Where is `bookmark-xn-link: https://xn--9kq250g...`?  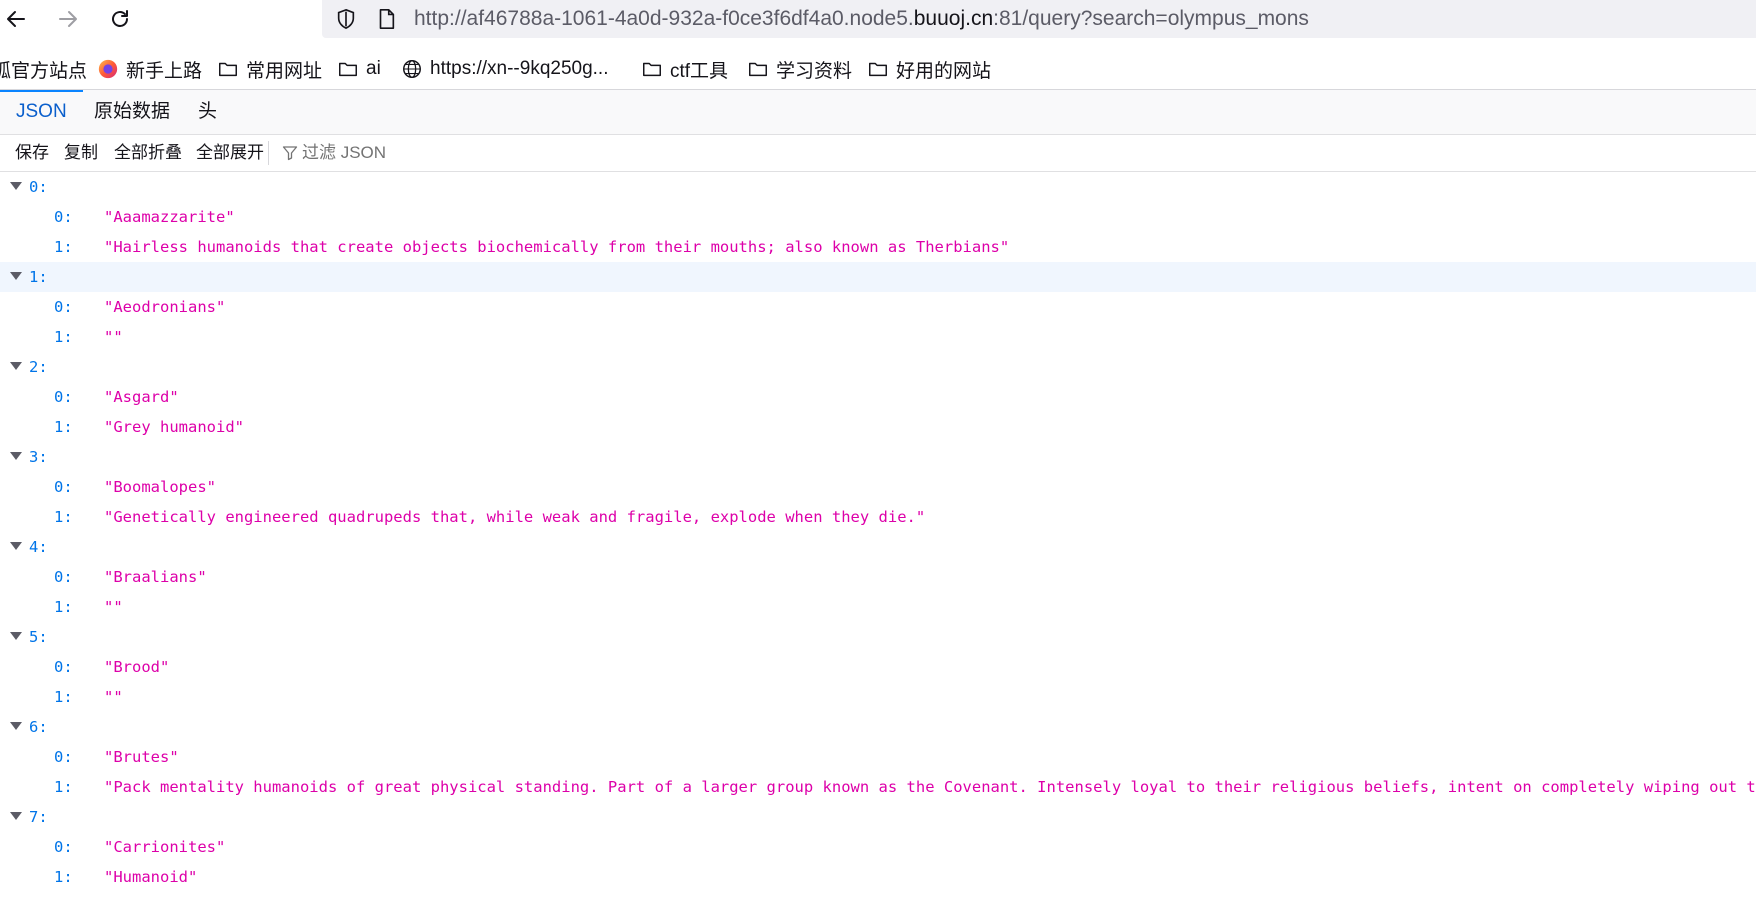
bookmark-xn-link: https://xn--9kq250g... is located at coordinates (504, 69).